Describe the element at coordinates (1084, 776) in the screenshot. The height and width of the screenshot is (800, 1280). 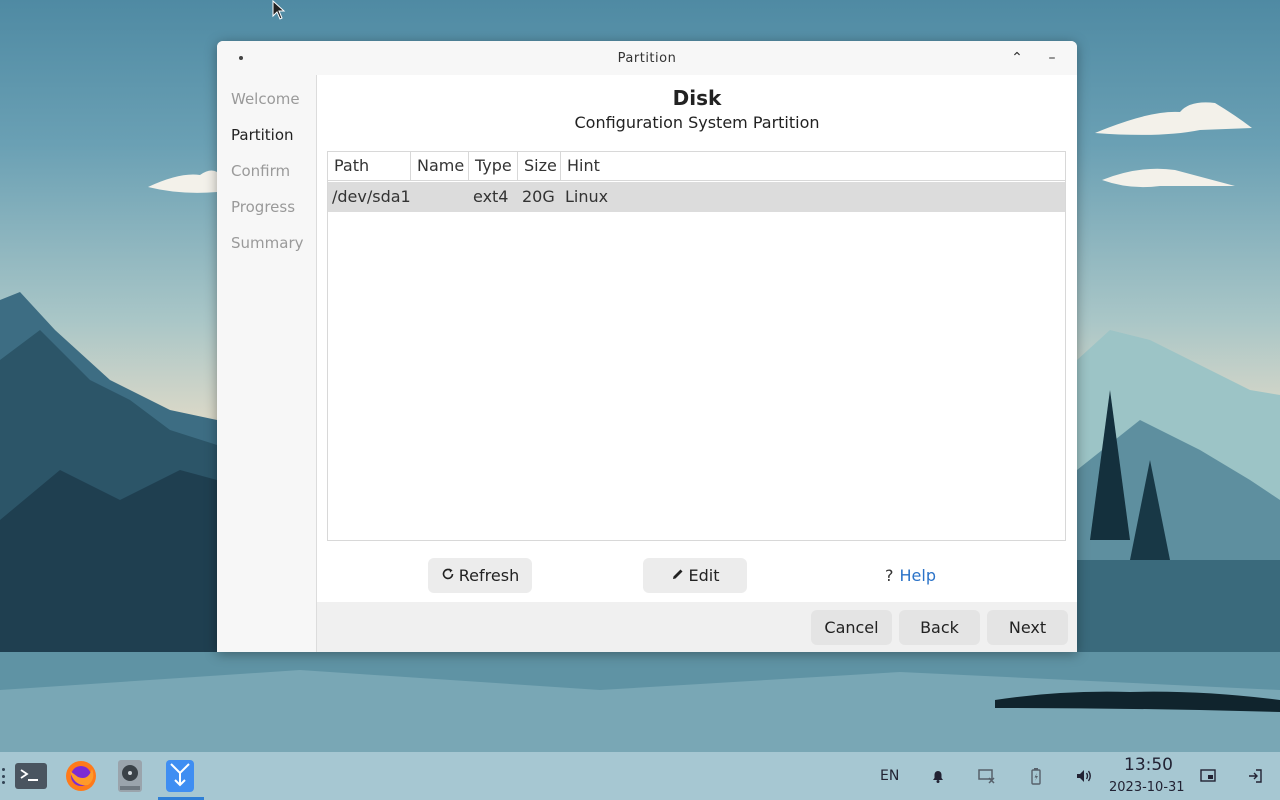
I see `volume-icon` at that location.